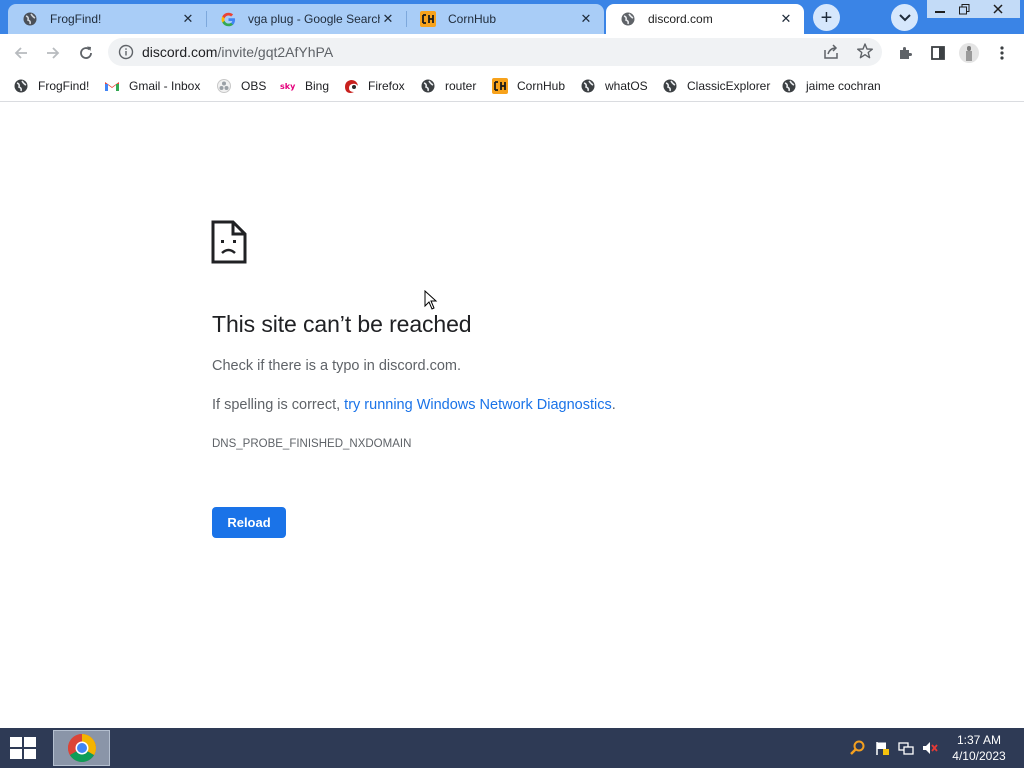 This screenshot has height=768, width=1024. I want to click on bookmark-label: FrogFind!, so click(64, 86).